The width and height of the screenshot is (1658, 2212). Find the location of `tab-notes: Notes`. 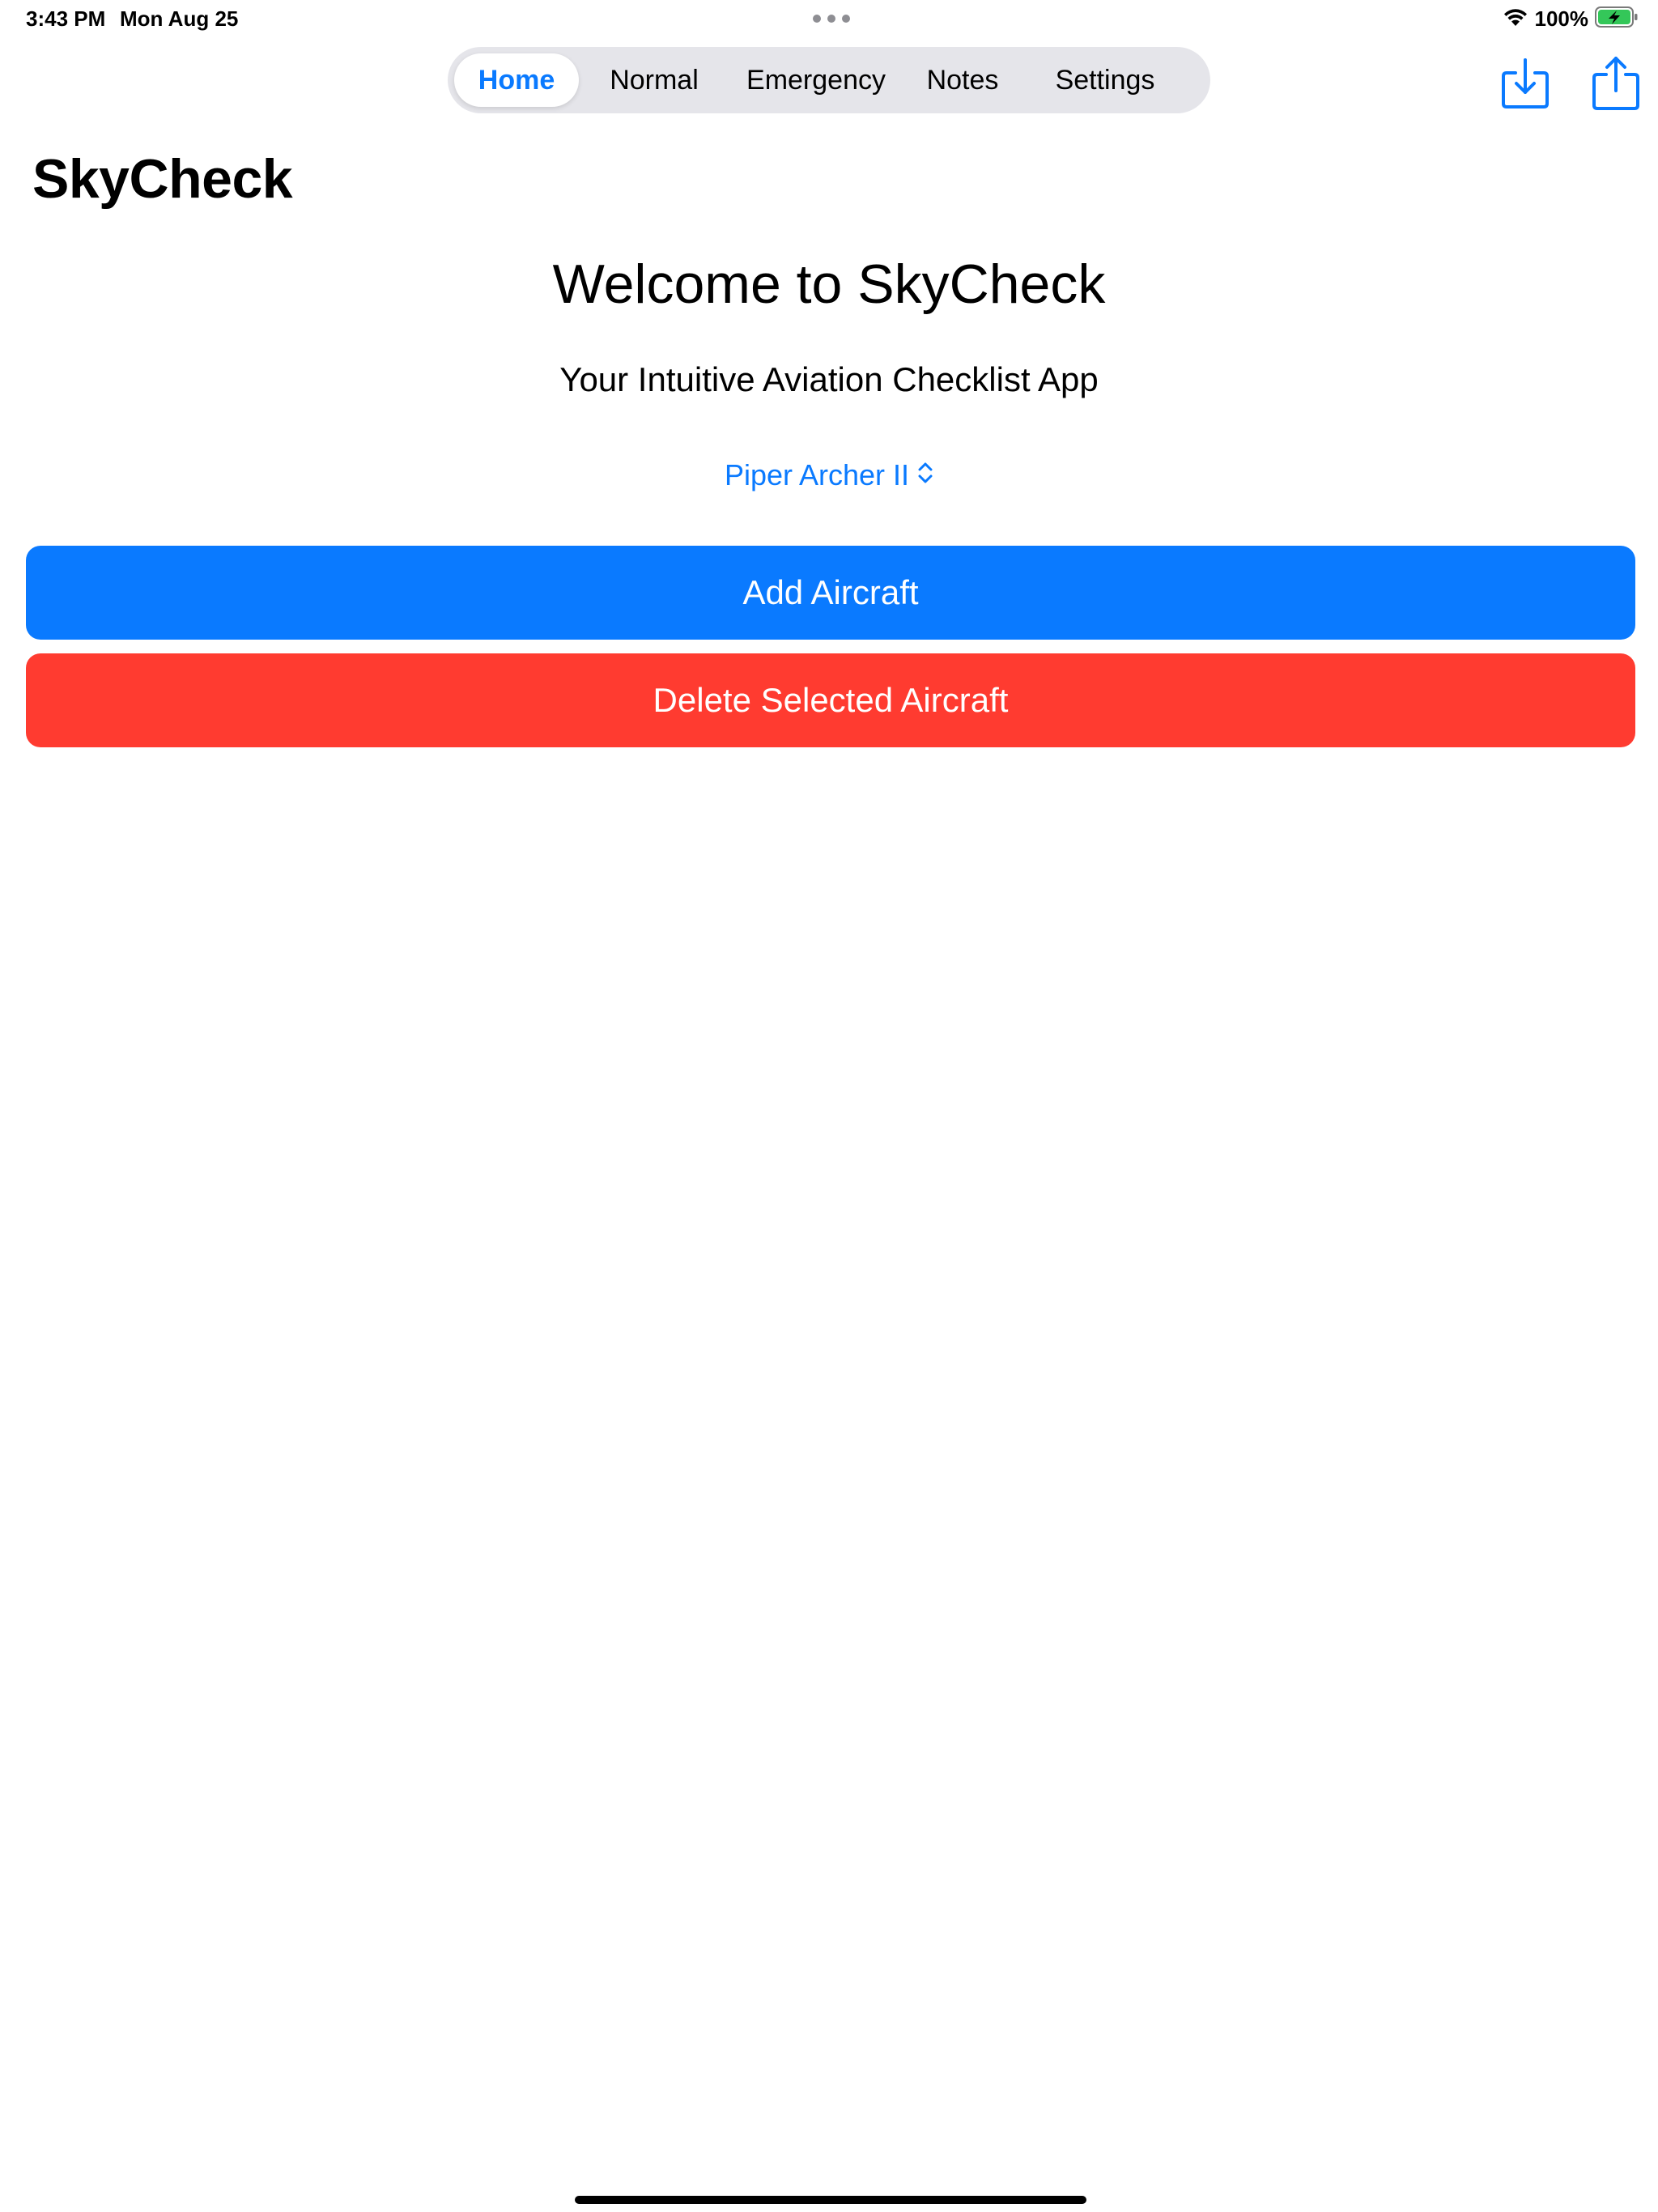

tab-notes: Notes is located at coordinates (963, 80).